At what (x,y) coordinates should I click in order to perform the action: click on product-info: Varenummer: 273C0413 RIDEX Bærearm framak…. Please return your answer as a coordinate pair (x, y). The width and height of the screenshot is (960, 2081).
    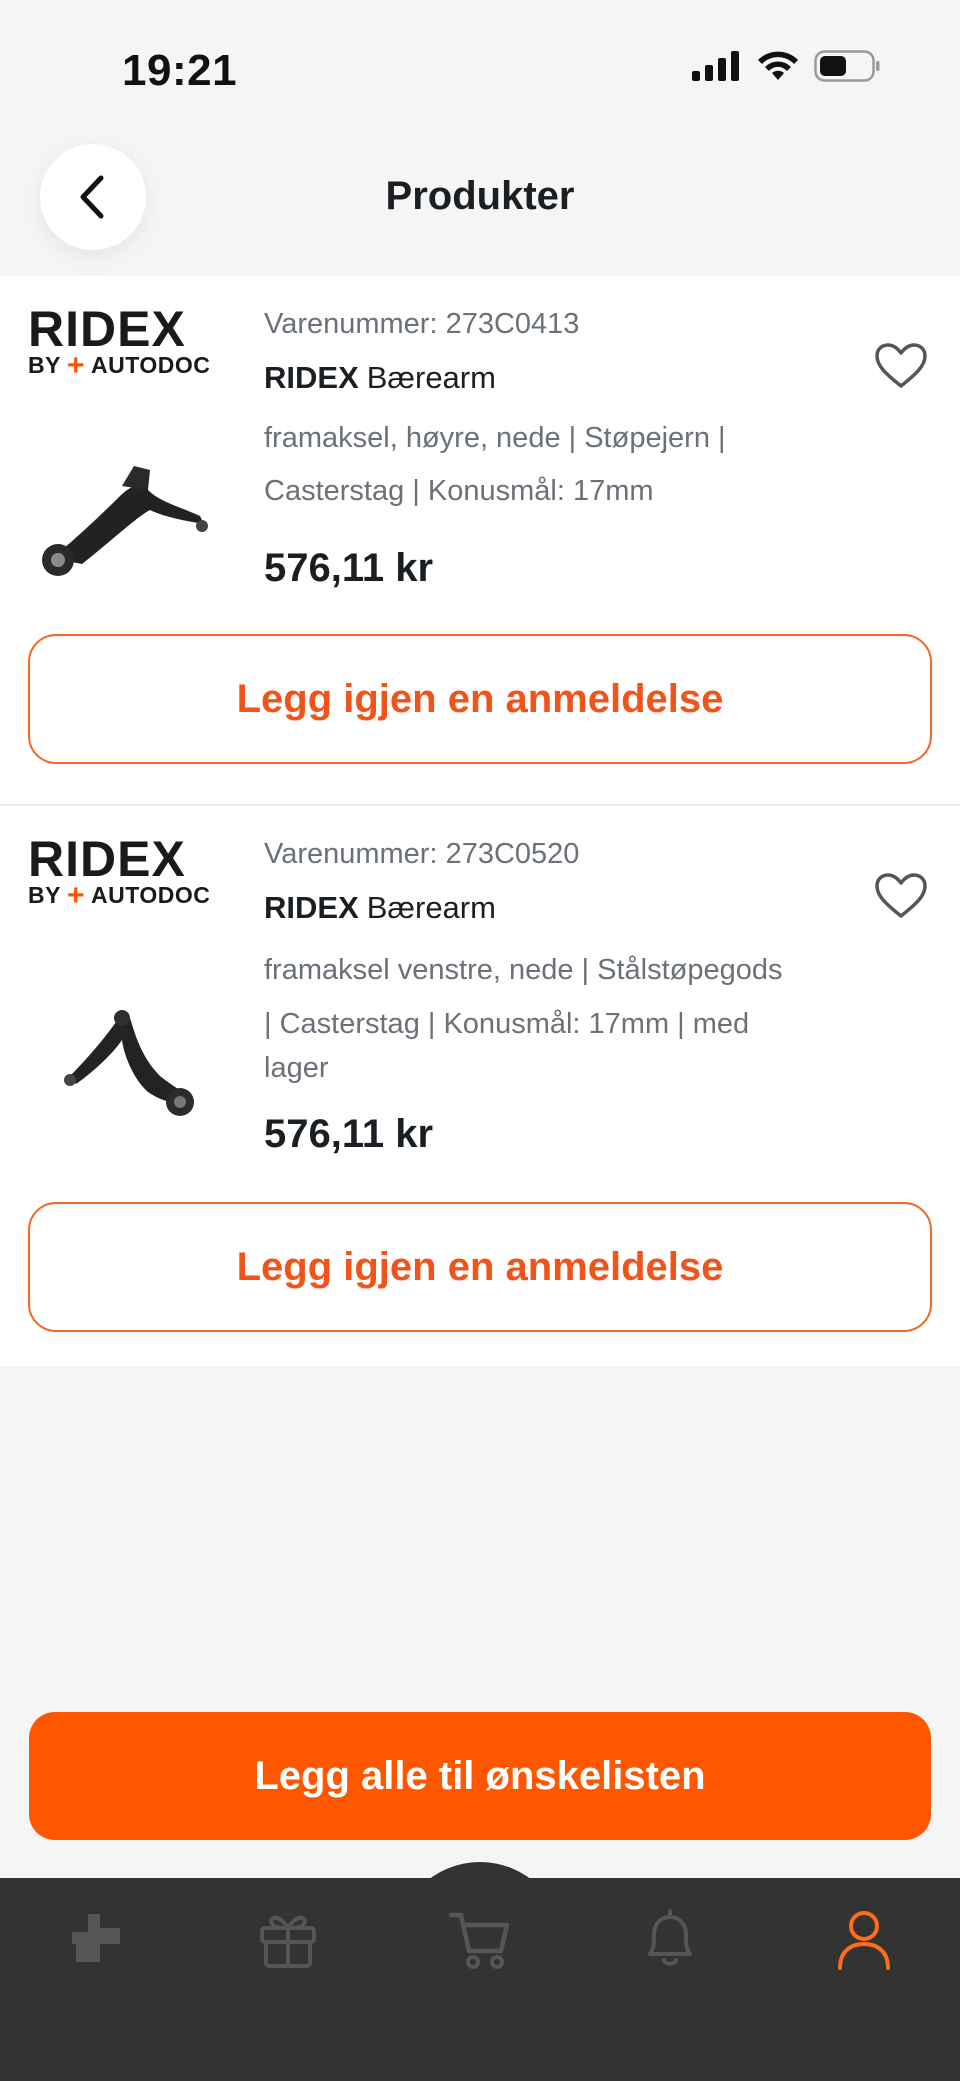
    Looking at the image, I should click on (549, 411).